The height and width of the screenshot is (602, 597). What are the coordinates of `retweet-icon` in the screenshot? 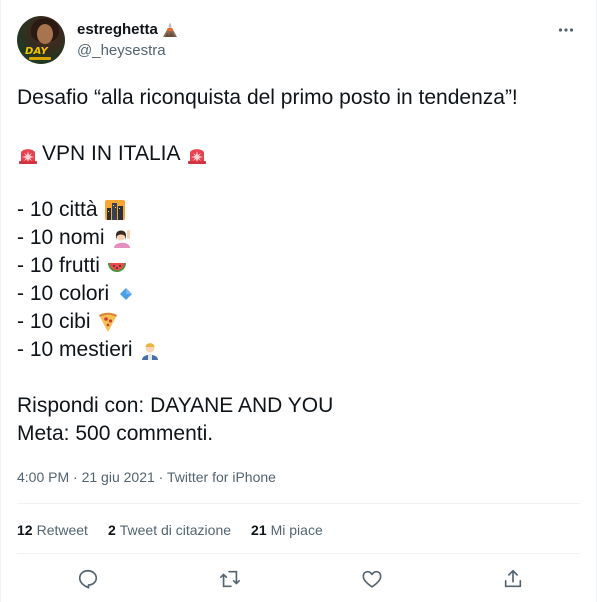 It's located at (230, 579).